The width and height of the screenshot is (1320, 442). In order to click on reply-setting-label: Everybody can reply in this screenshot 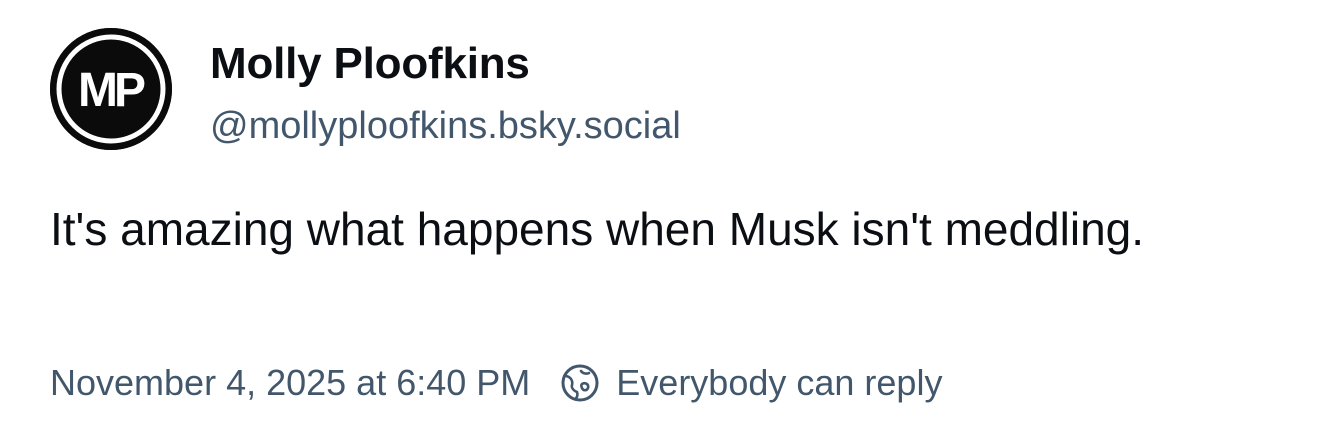, I will do `click(779, 382)`.